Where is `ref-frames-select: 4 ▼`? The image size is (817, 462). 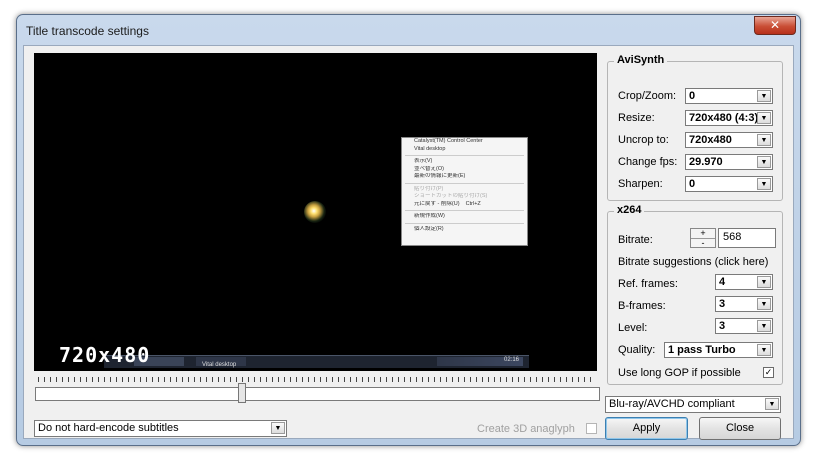
ref-frames-select: 4 ▼ is located at coordinates (744, 282).